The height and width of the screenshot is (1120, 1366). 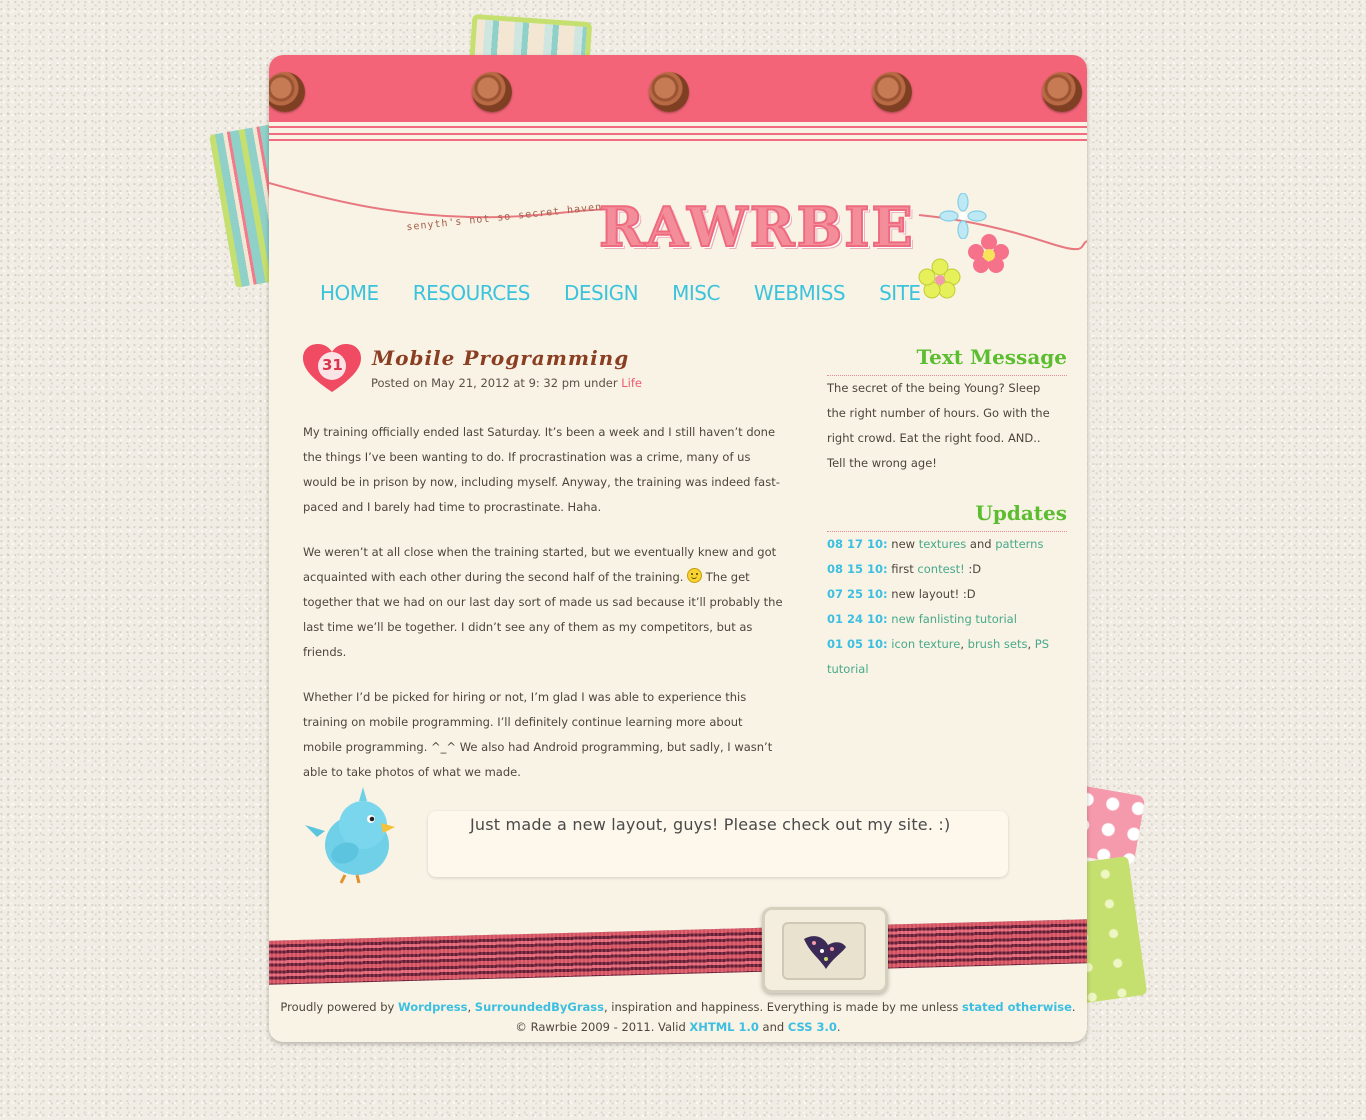 I want to click on post-category-link: Life, so click(x=631, y=383).